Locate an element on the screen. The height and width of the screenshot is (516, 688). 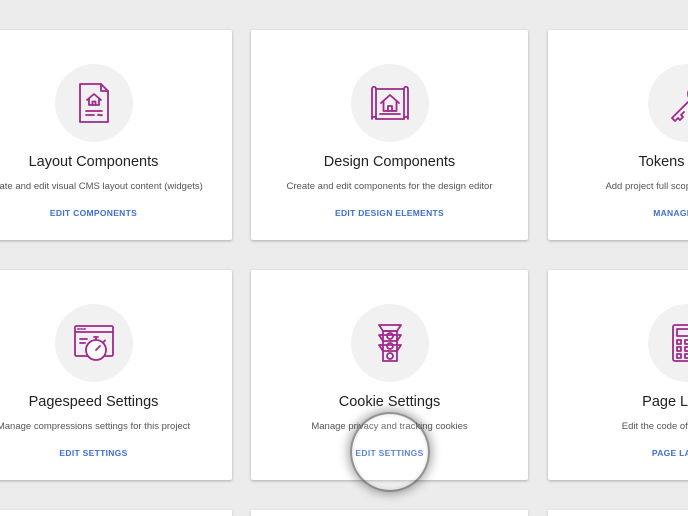
card-title: Cookie Settings is located at coordinates (389, 402).